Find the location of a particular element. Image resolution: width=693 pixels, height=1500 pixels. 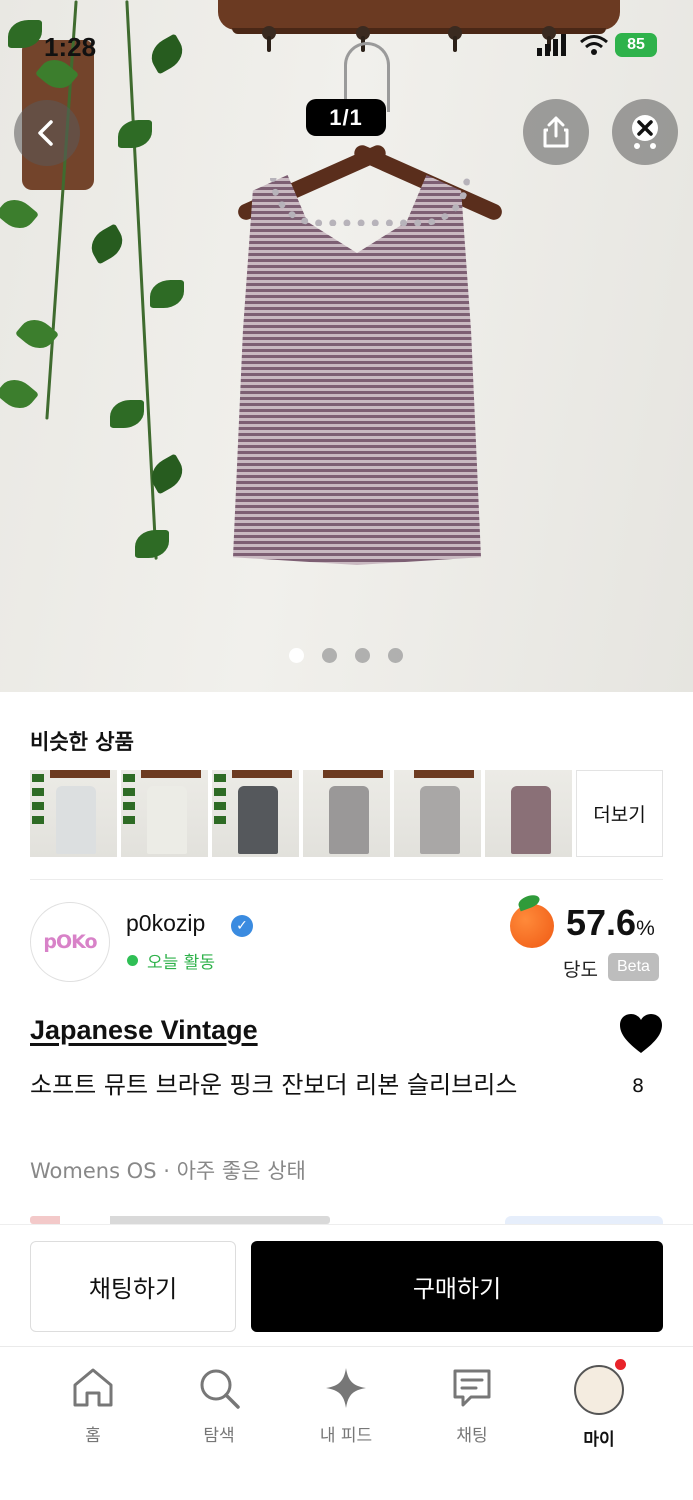

striped-tank-top is located at coordinates (357, 370).